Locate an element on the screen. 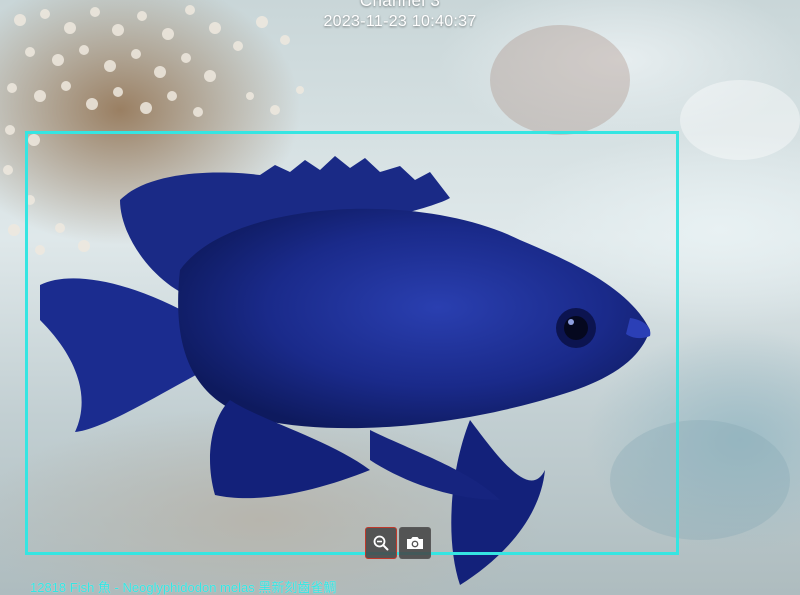 The image size is (800, 595). snapshot-button is located at coordinates (415, 543).